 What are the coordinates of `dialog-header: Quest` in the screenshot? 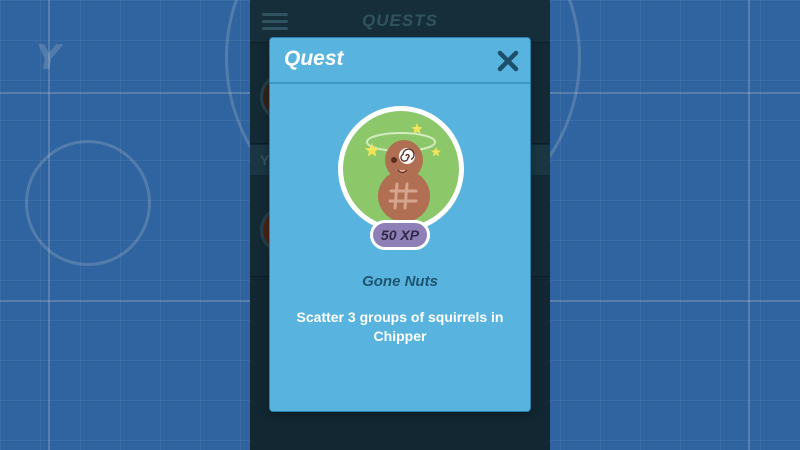 It's located at (400, 61).